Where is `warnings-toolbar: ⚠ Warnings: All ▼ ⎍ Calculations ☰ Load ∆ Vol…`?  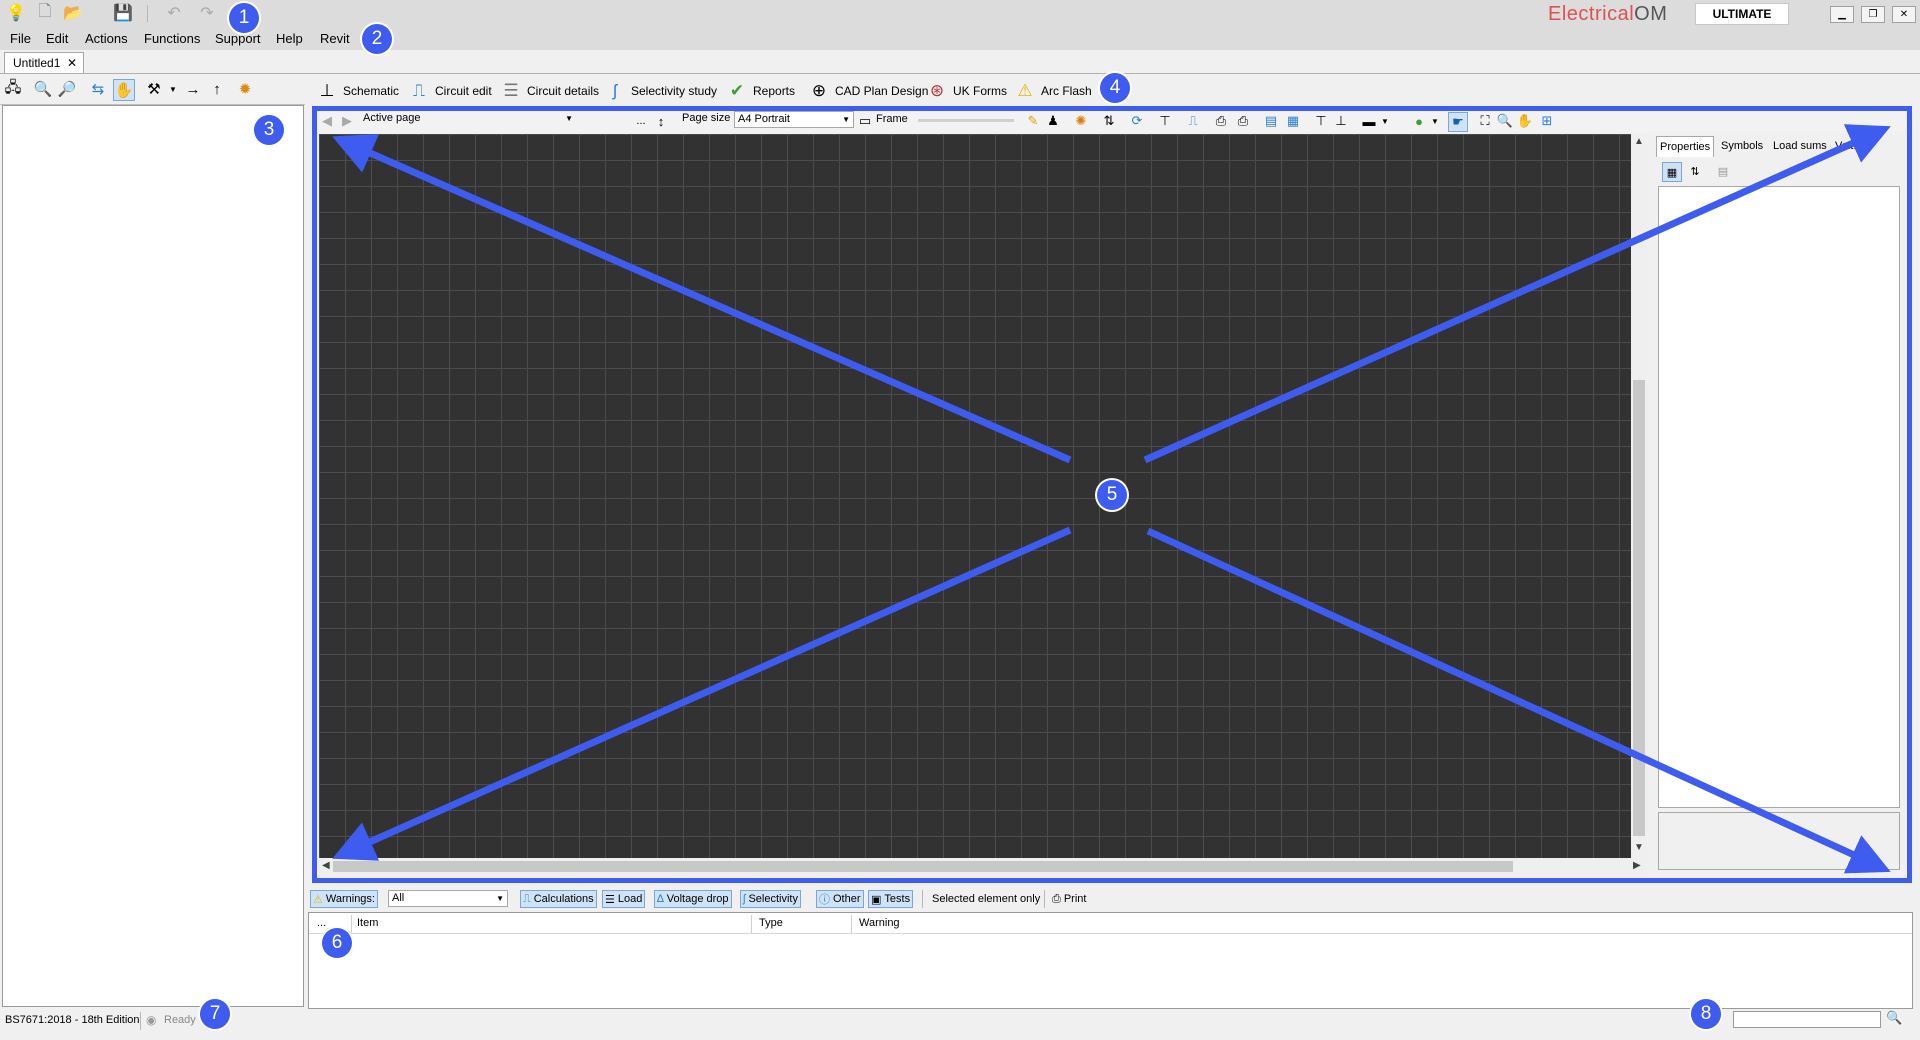
warnings-toolbar: ⚠ Warnings: All ▼ ⎍ Calculations ☰ Load ∆ Vol… is located at coordinates (1114, 899).